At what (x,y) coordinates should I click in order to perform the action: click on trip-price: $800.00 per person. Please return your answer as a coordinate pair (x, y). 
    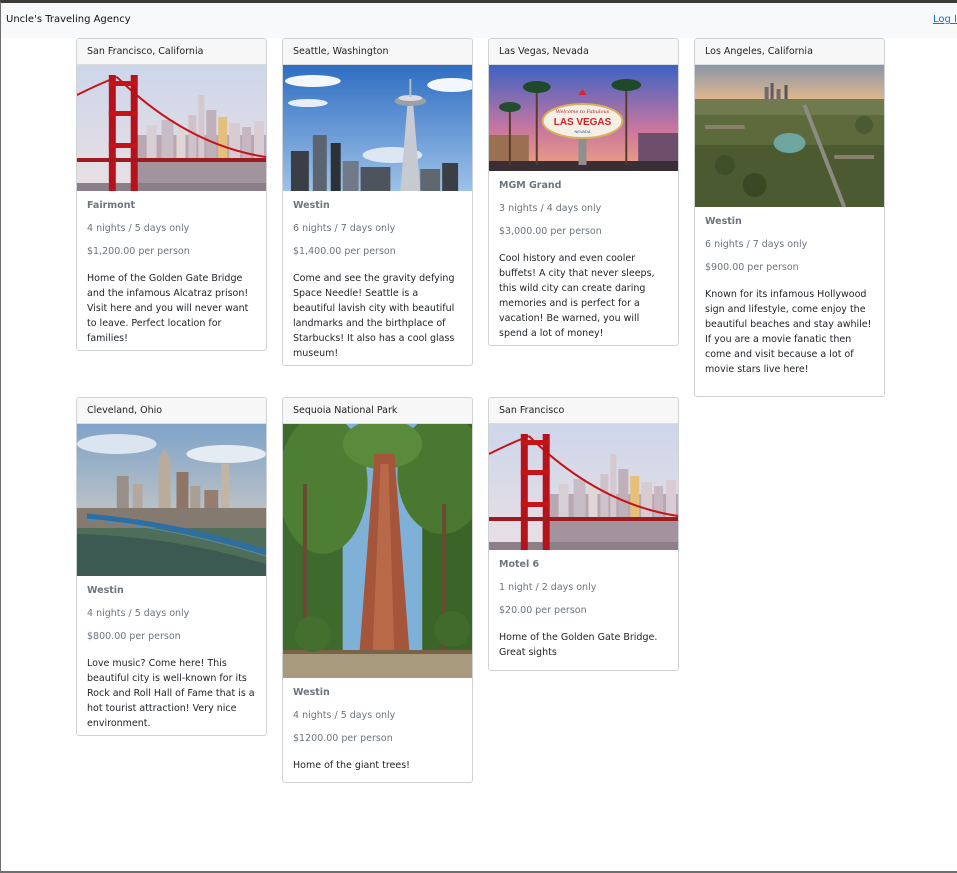
    Looking at the image, I should click on (134, 636).